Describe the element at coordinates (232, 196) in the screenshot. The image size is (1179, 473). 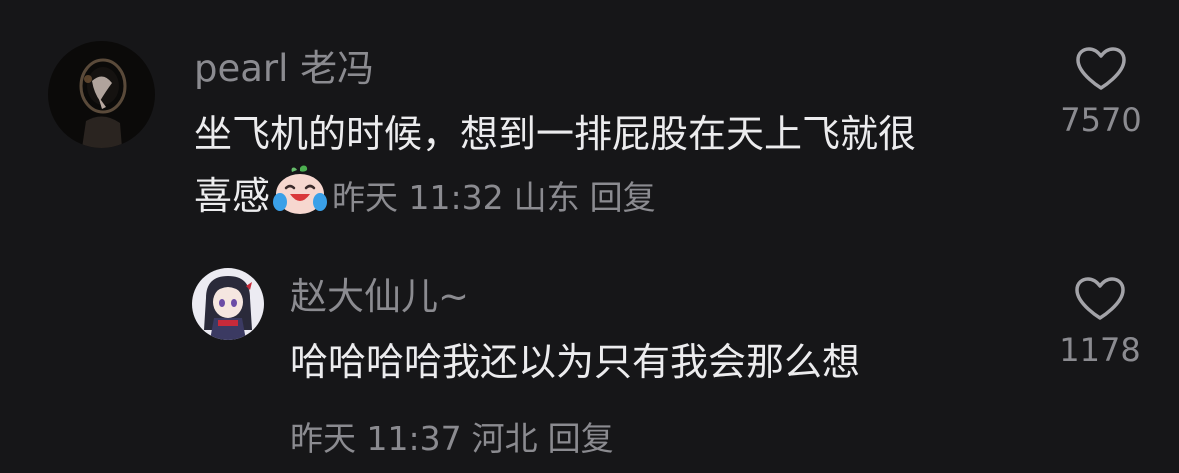
I see `comment-text-line2: 喜感` at that location.